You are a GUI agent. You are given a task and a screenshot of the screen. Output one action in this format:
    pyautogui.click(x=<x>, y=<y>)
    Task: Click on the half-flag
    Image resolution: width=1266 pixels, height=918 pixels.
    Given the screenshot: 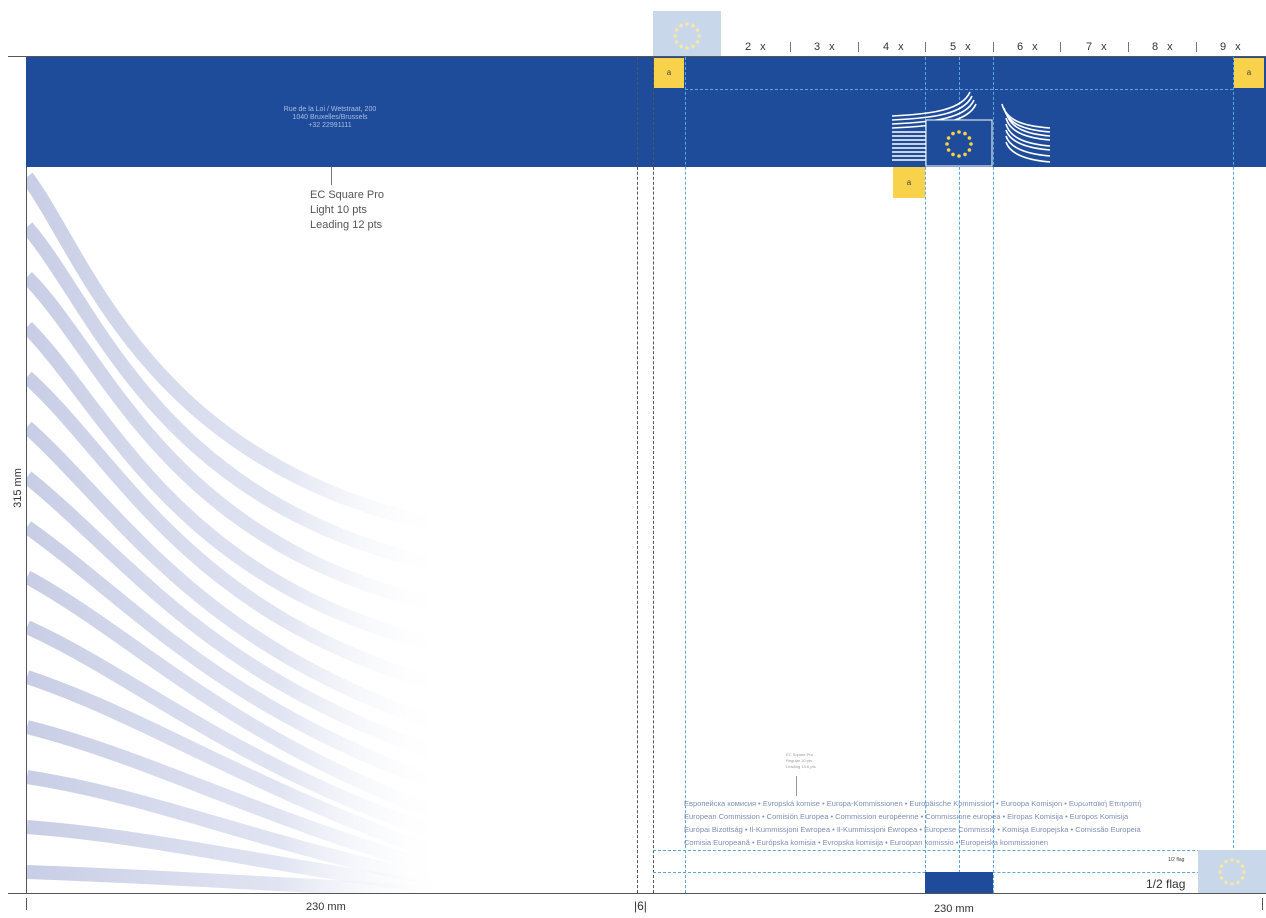 What is the action you would take?
    pyautogui.click(x=1232, y=871)
    